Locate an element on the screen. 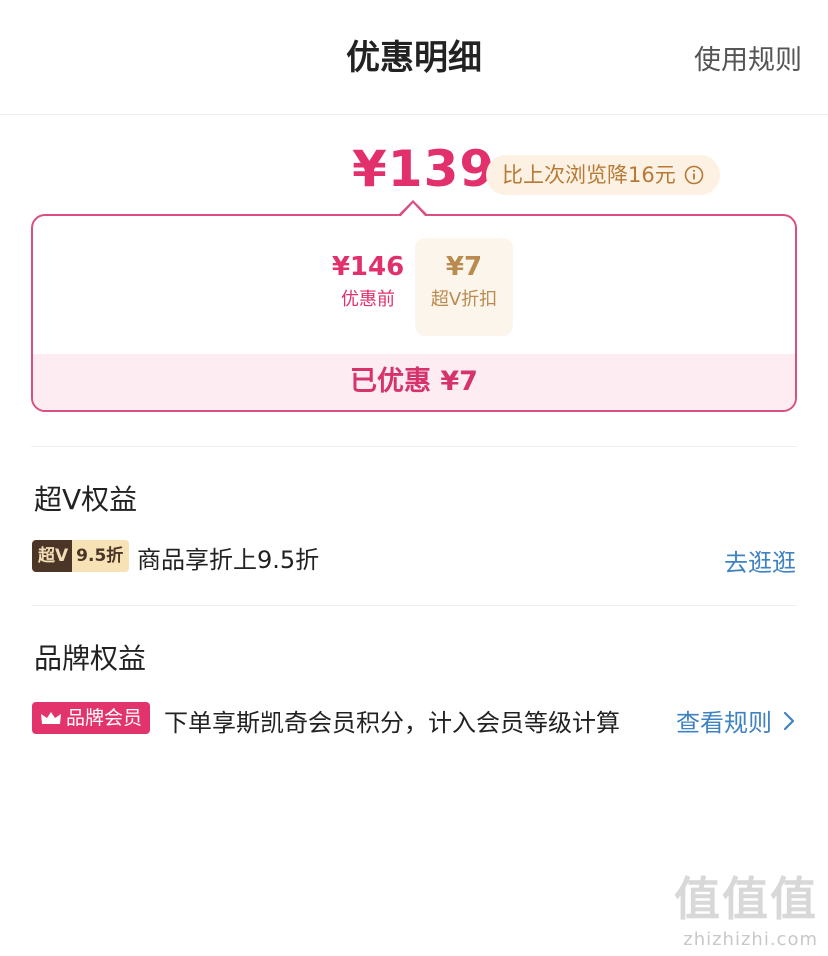 Image resolution: width=828 pixels, height=956 pixels. header-bar: 优惠明细 使用规则 is located at coordinates (414, 57).